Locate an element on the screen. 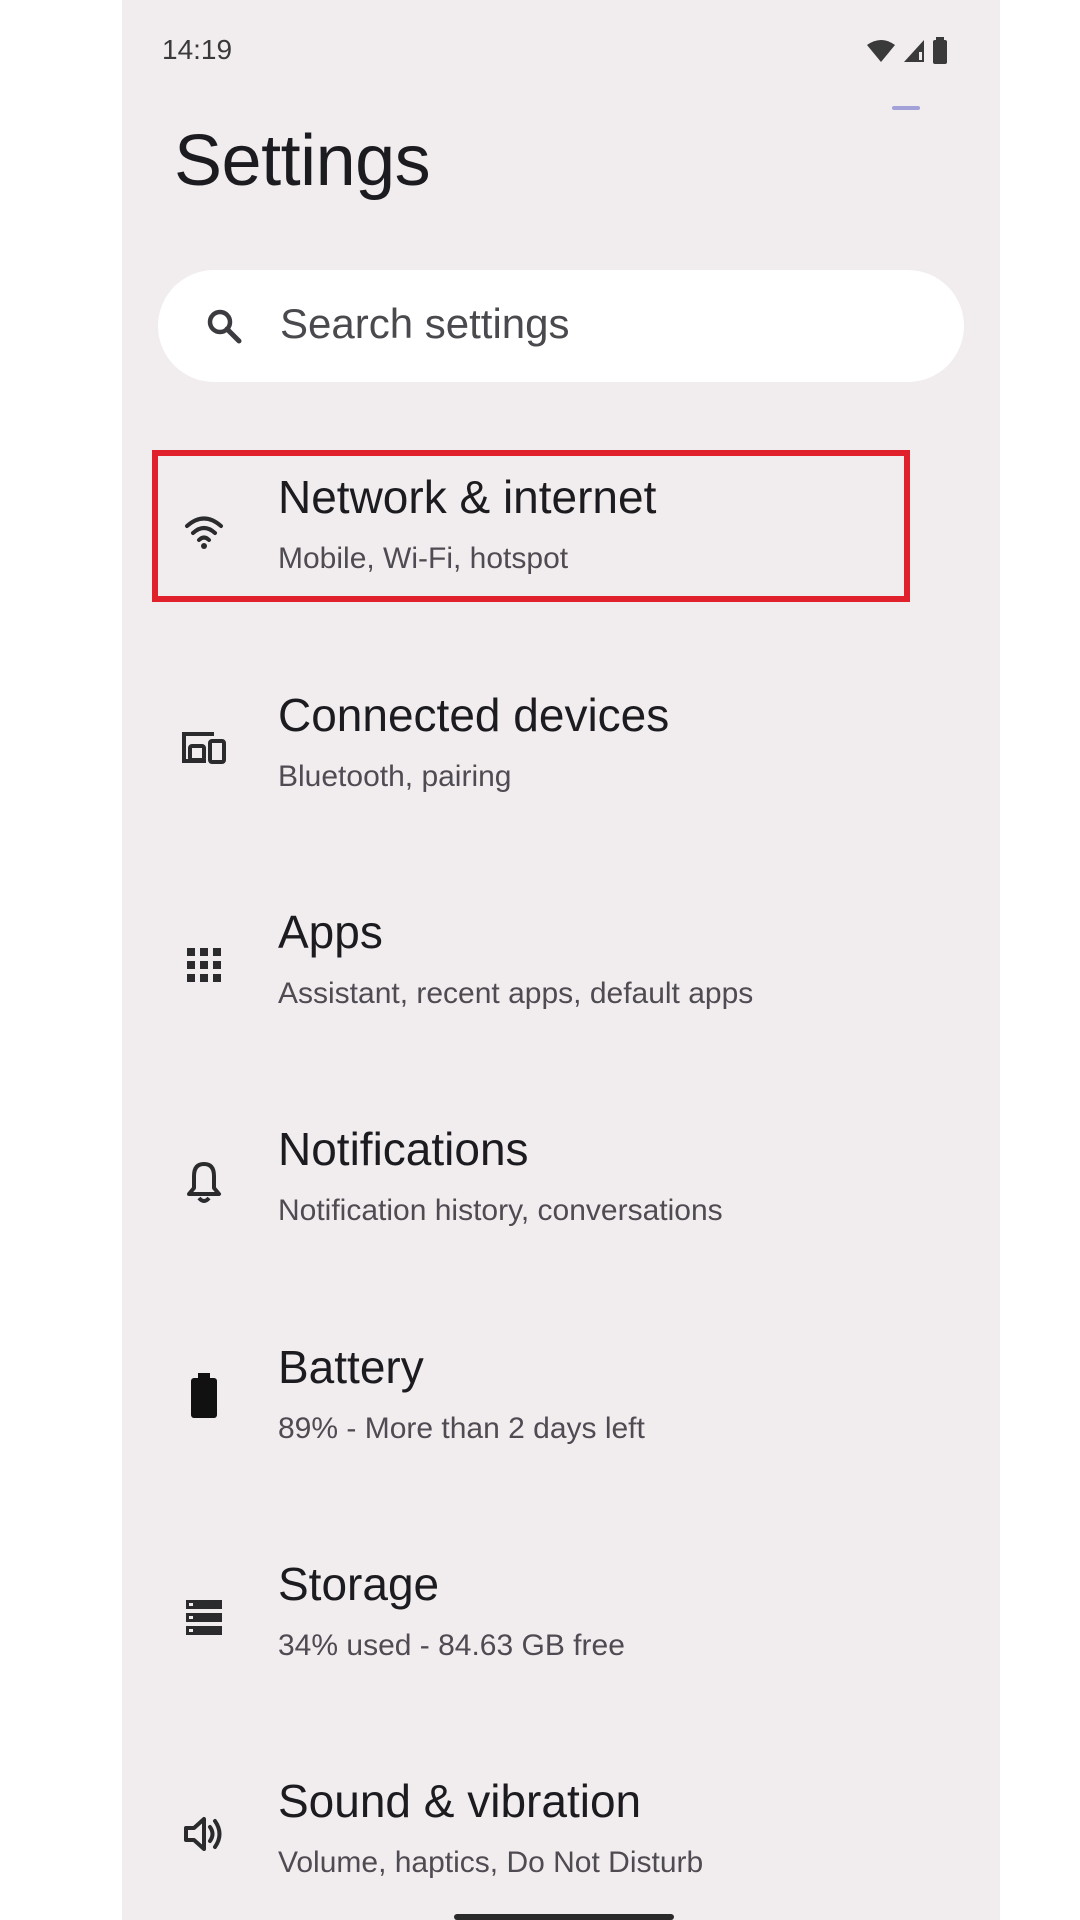 The image size is (1080, 1920). devices-icon is located at coordinates (204, 748).